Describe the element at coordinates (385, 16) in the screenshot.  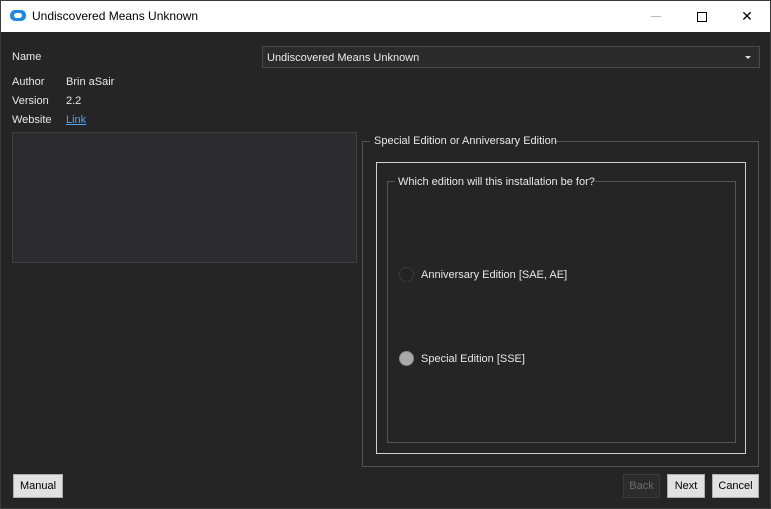
I see `title-bar: Undiscovered Means Unknown ✕` at that location.